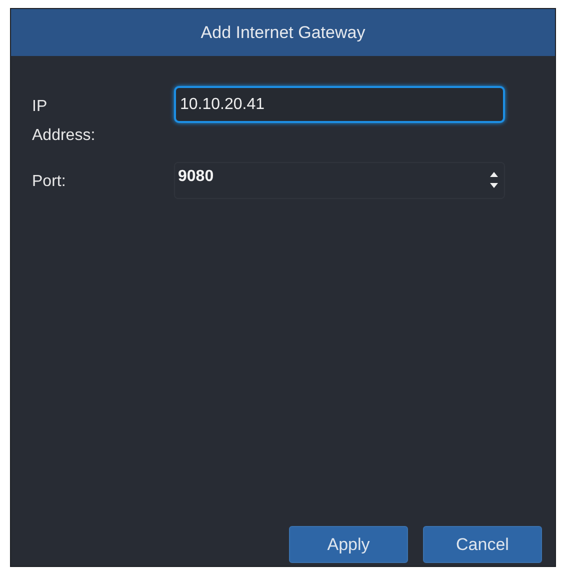  Describe the element at coordinates (482, 544) in the screenshot. I see `cancel-button: Cancel` at that location.